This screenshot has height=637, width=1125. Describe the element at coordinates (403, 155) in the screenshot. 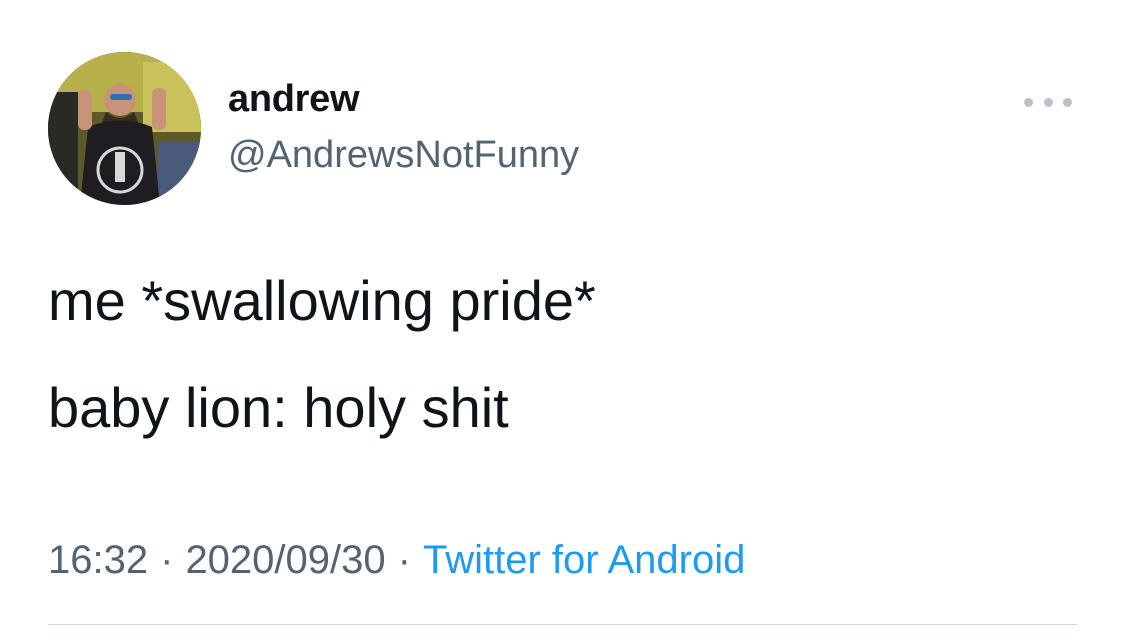

I see `user-handle: @AndrewsNotFunny` at that location.